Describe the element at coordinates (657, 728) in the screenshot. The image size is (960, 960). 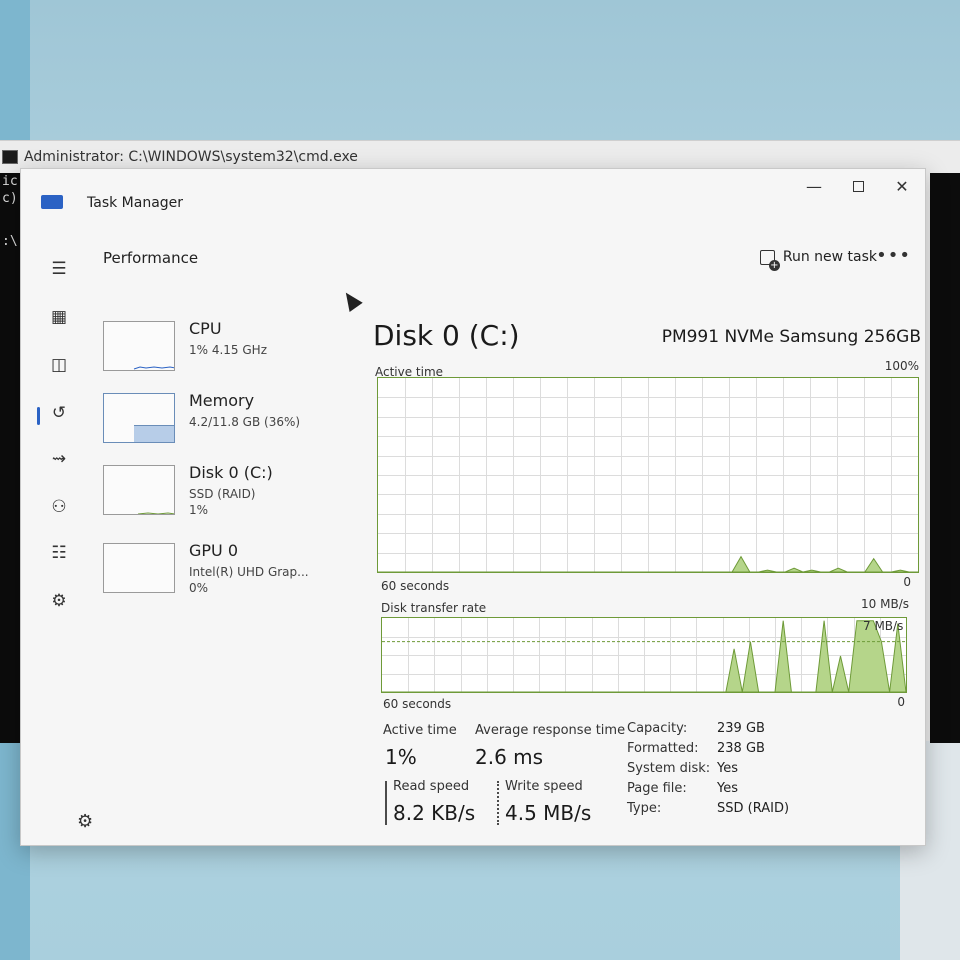
I see `capacity-key: Capacity:` at that location.